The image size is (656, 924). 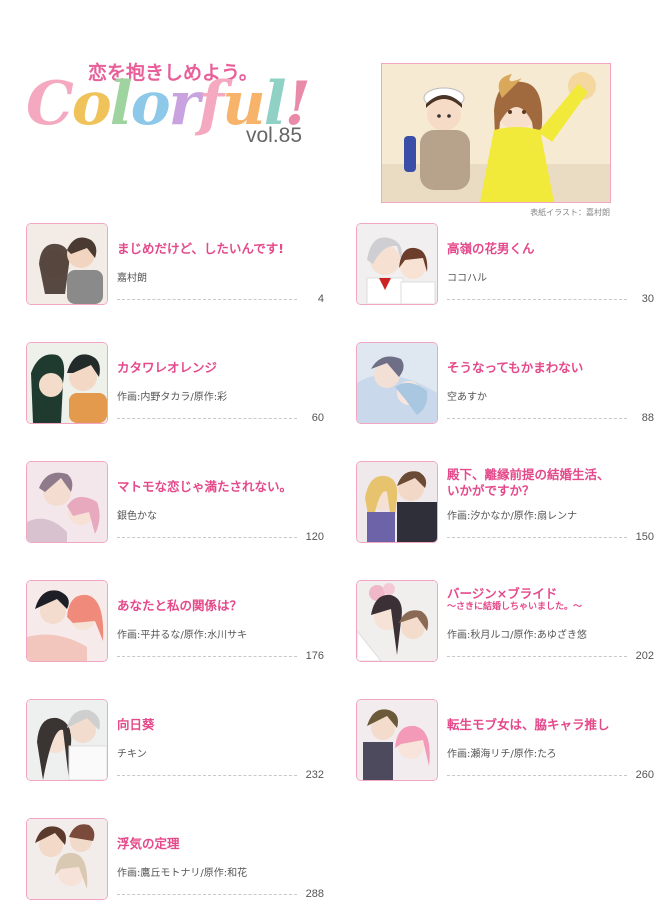 I want to click on story-author: チキン, so click(x=132, y=754).